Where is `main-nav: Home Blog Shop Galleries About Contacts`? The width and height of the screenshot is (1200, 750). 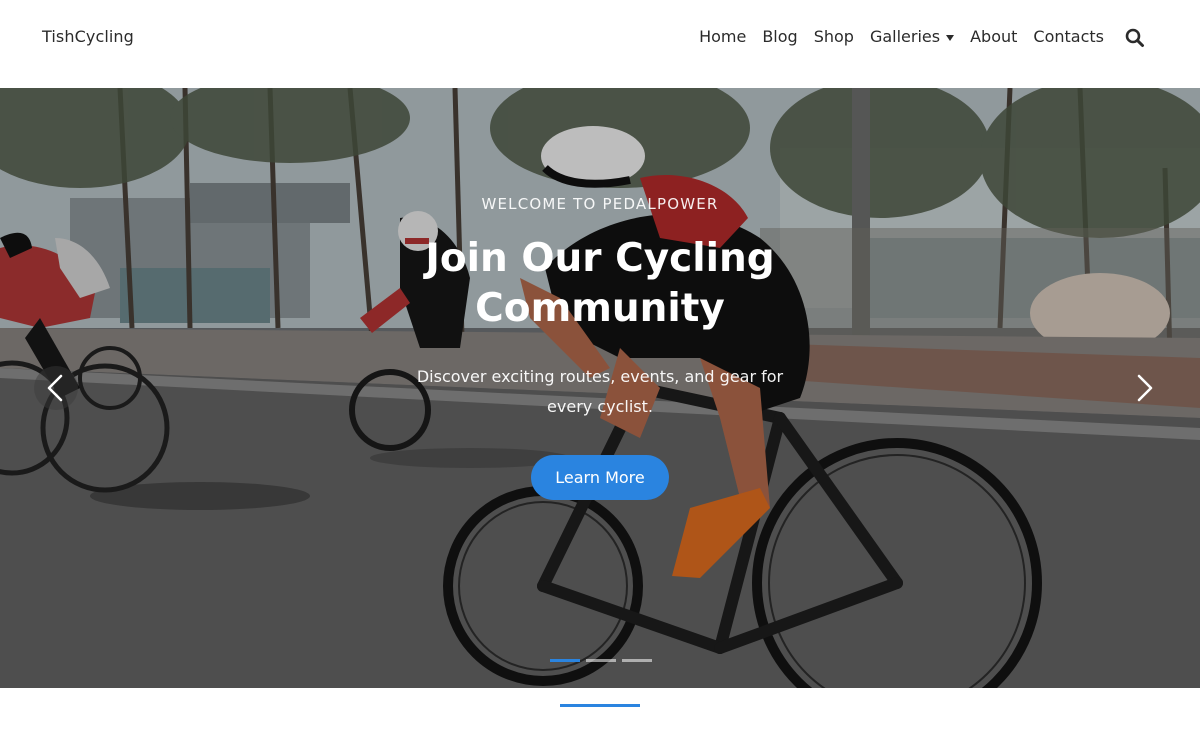 main-nav: Home Blog Shop Galleries About Contacts is located at coordinates (901, 37).